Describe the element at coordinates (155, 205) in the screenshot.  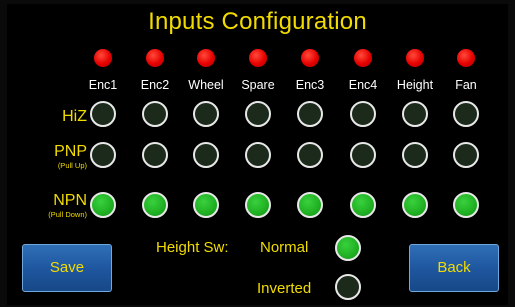
I see `npn-radio-enc2` at that location.